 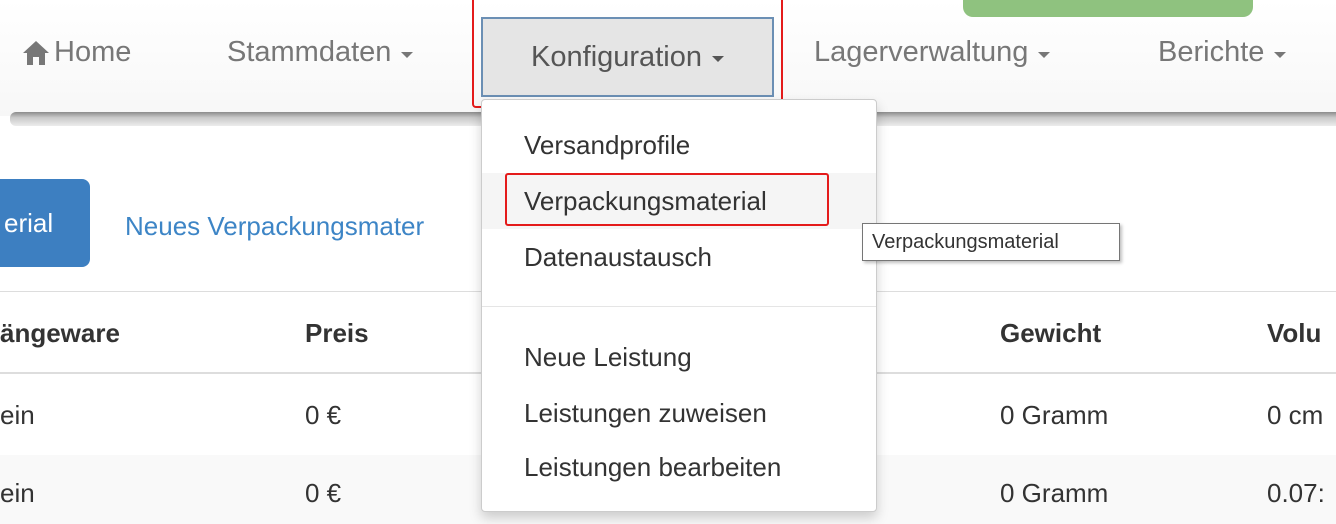 I want to click on menu-item-leistungen-zuweisen: Leistungen zuweisen, so click(x=679, y=413).